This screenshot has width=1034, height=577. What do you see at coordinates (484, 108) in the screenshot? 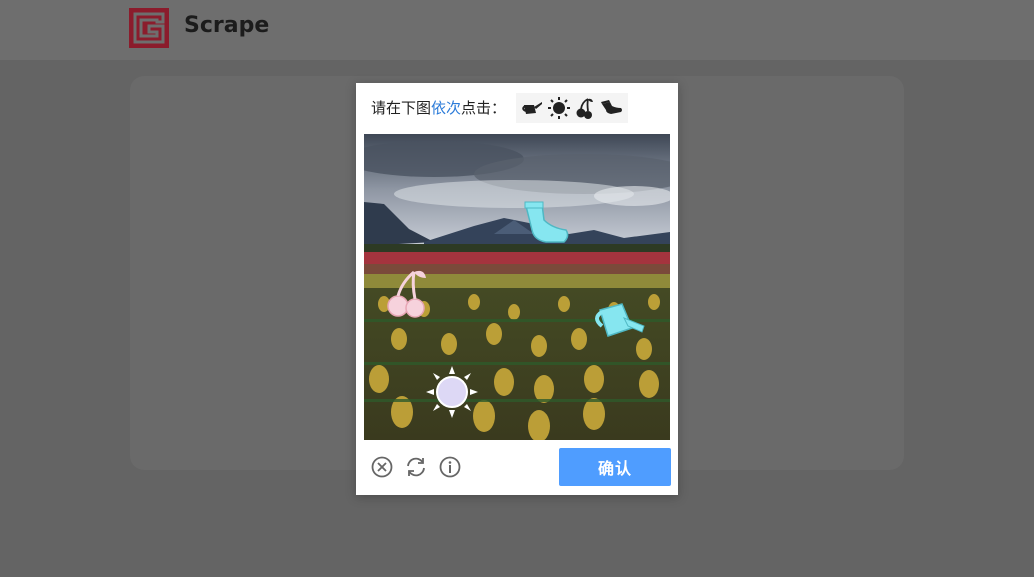
I see `prompt-suffix: 点击：` at bounding box center [484, 108].